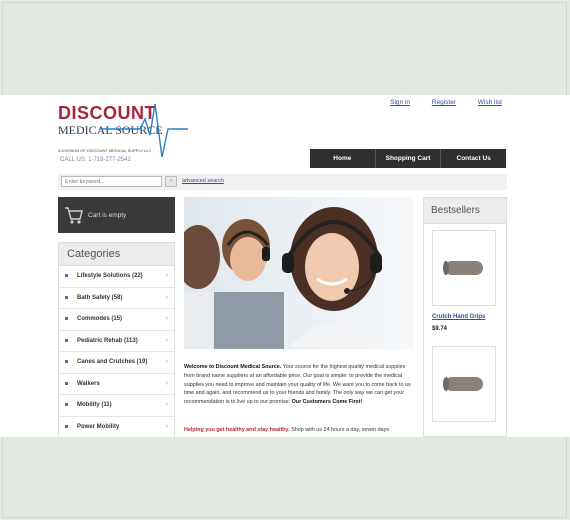  Describe the element at coordinates (233, 367) in the screenshot. I see `welcome-title: Welcome to Discount Medical Source.` at that location.